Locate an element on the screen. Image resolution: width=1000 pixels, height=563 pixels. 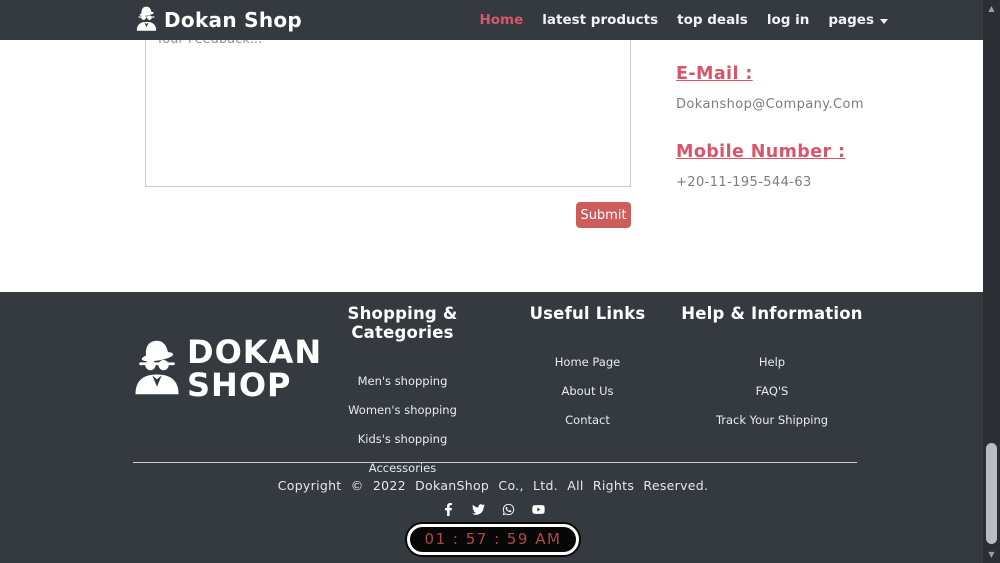
nav-item-pages-label: pages is located at coordinates (851, 20).